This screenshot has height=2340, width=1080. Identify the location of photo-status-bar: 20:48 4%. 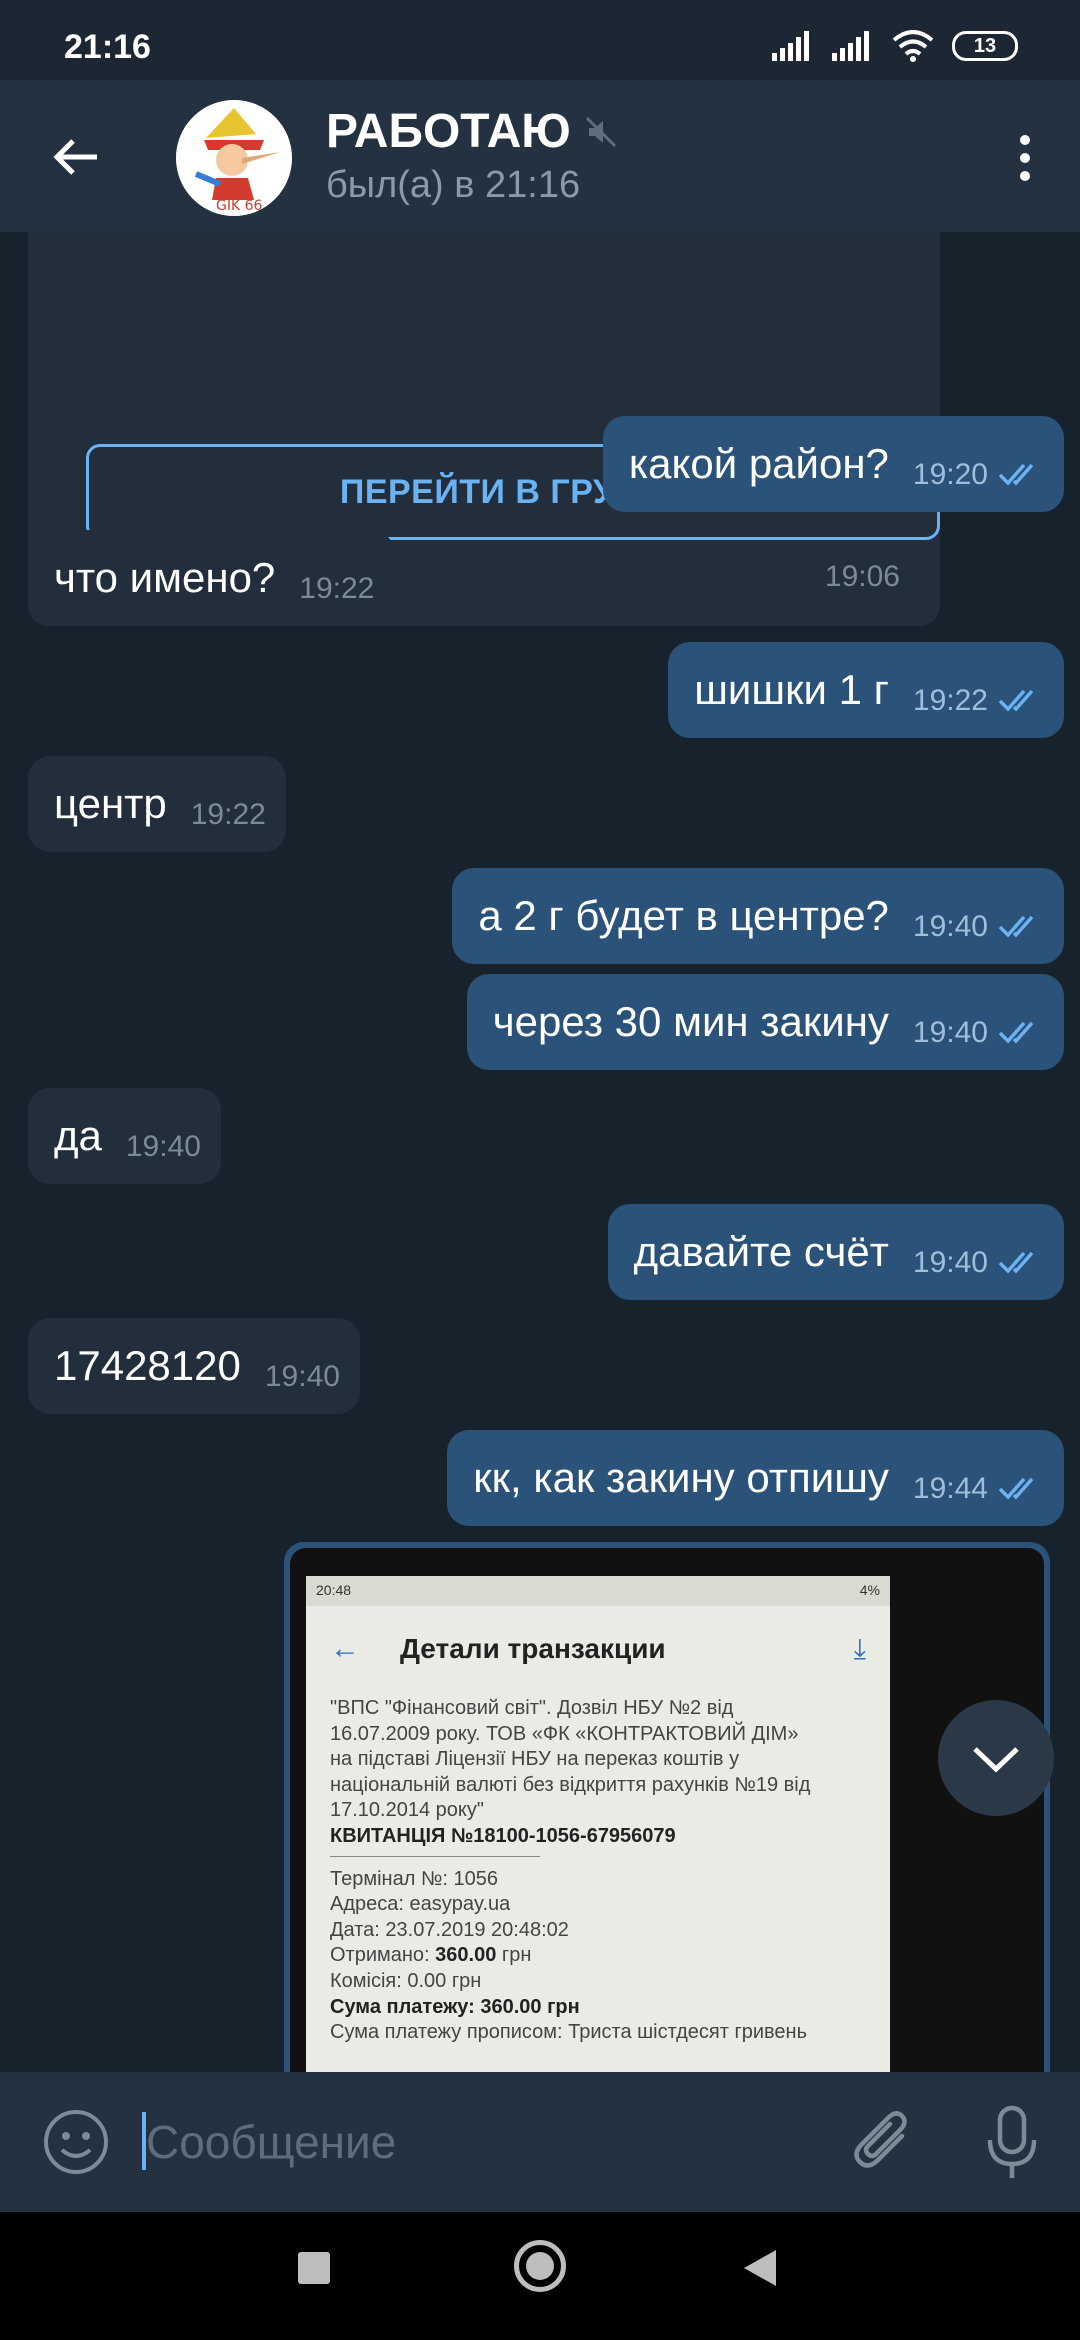
(598, 1591).